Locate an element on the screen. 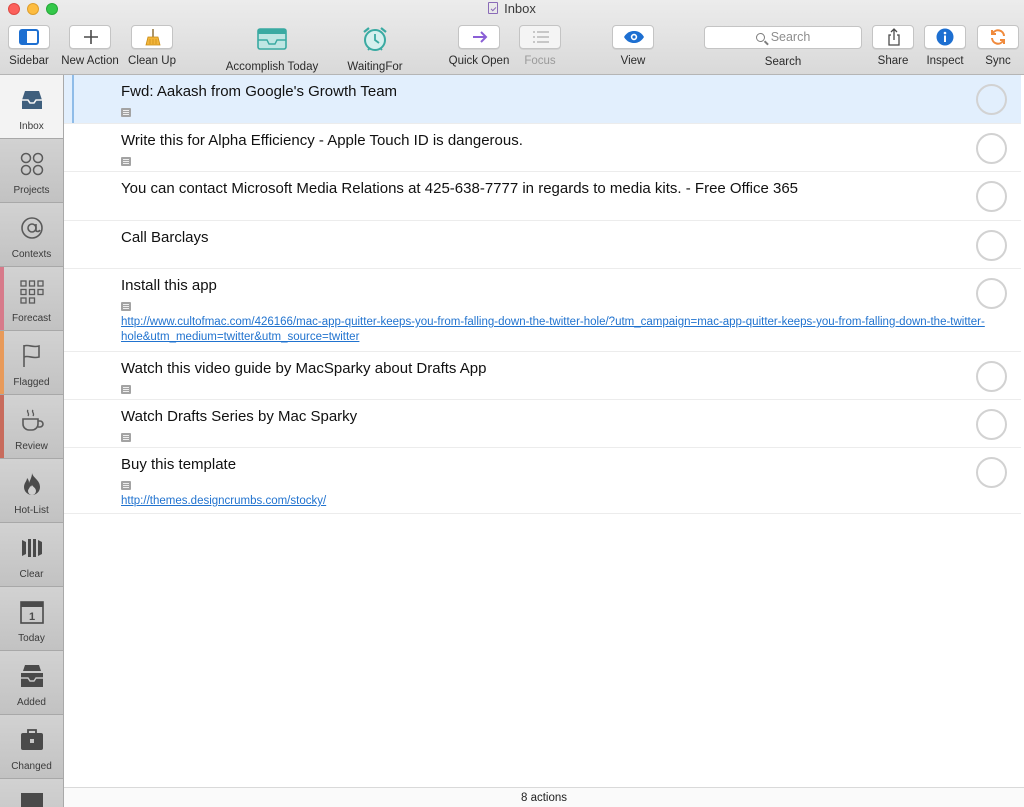 The image size is (1024, 807). calendar-tray-icon is located at coordinates (272, 39).